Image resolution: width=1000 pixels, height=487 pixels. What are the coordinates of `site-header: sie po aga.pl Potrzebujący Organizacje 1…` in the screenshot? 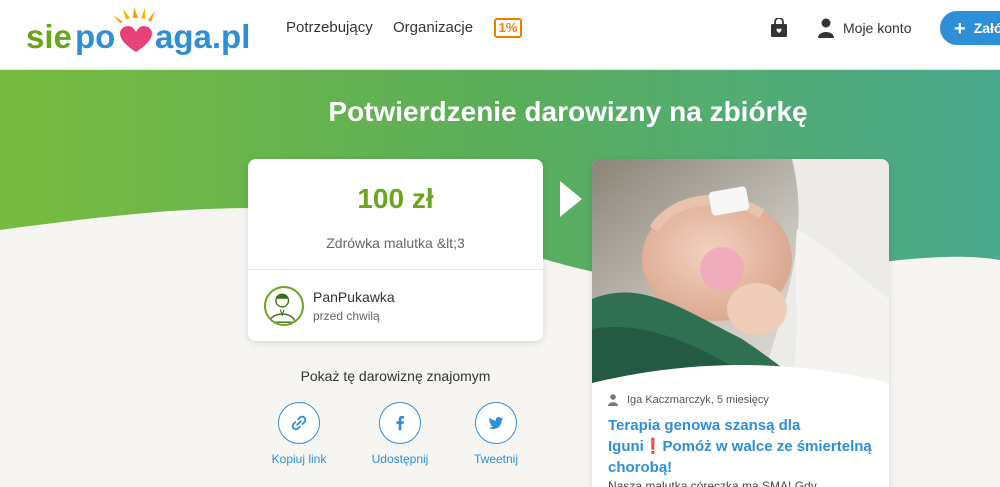 It's located at (500, 35).